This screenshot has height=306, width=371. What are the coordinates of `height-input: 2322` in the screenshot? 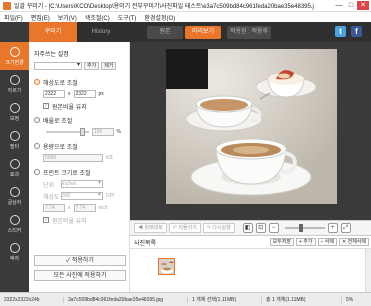 It's located at (84, 94).